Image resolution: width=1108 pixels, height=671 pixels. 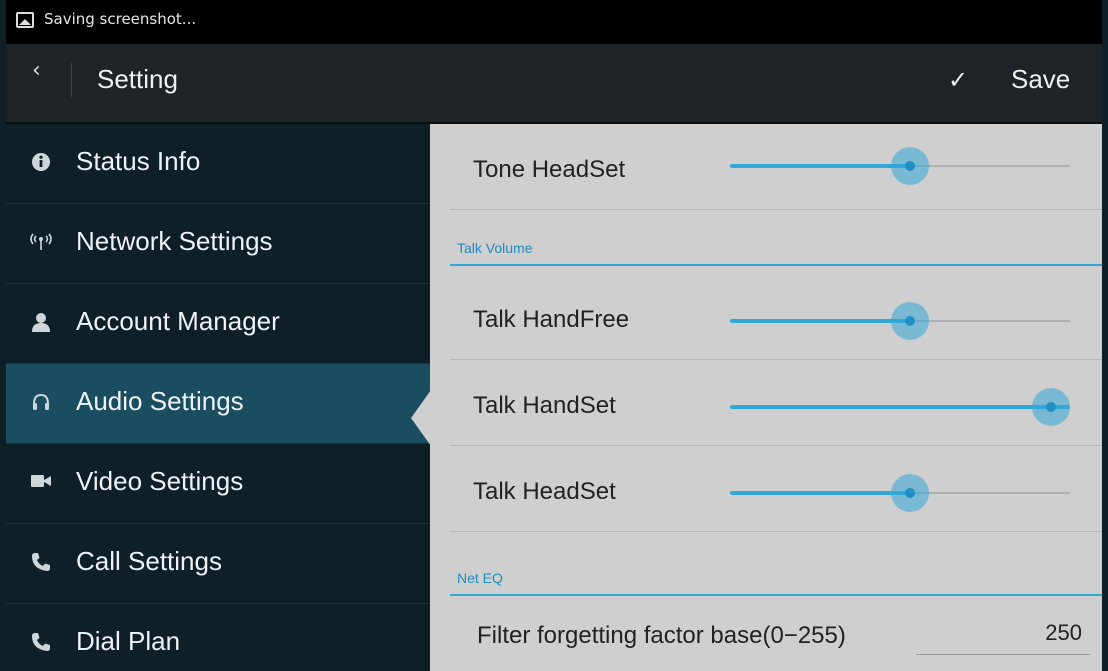 I want to click on sidebar-item-label: Audio Settings, so click(x=160, y=401).